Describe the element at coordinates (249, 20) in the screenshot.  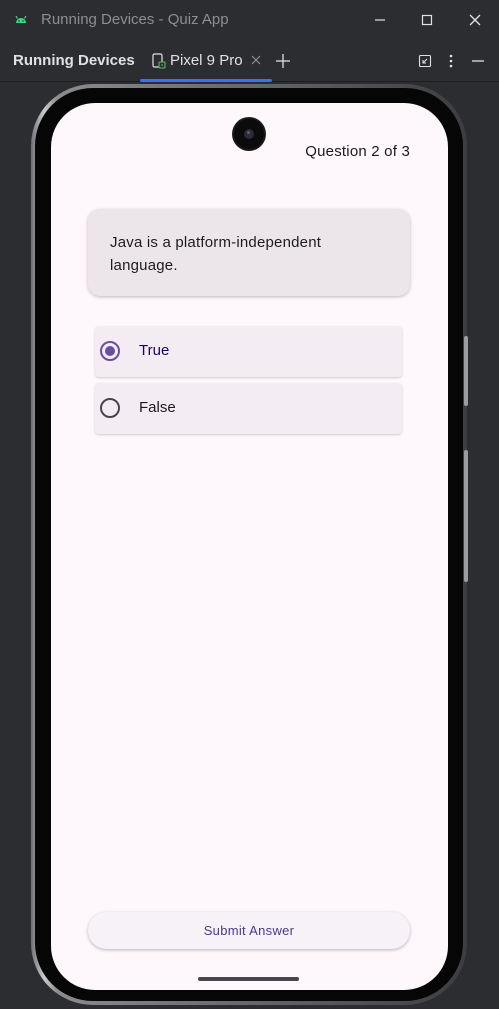
I see `title-bar: Running Devices - Quiz App` at that location.